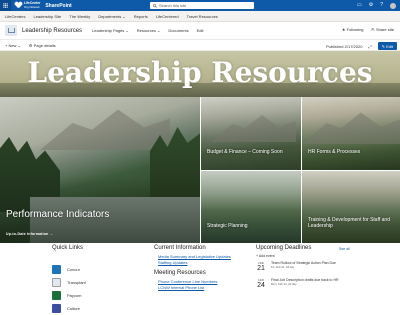 Image resolution: width=400 pixels, height=315 pixels. What do you see at coordinates (187, 288) in the screenshot?
I see `link-internal-phone-list: LCNW Internal Phone List` at bounding box center [187, 288].